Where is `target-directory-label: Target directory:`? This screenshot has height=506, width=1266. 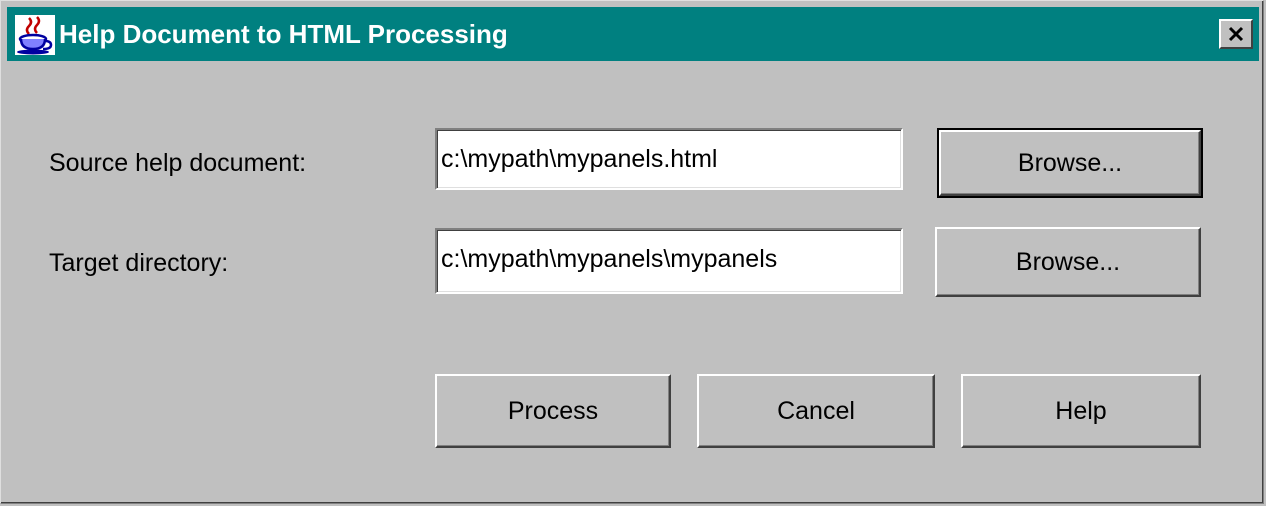 target-directory-label: Target directory: is located at coordinates (139, 263).